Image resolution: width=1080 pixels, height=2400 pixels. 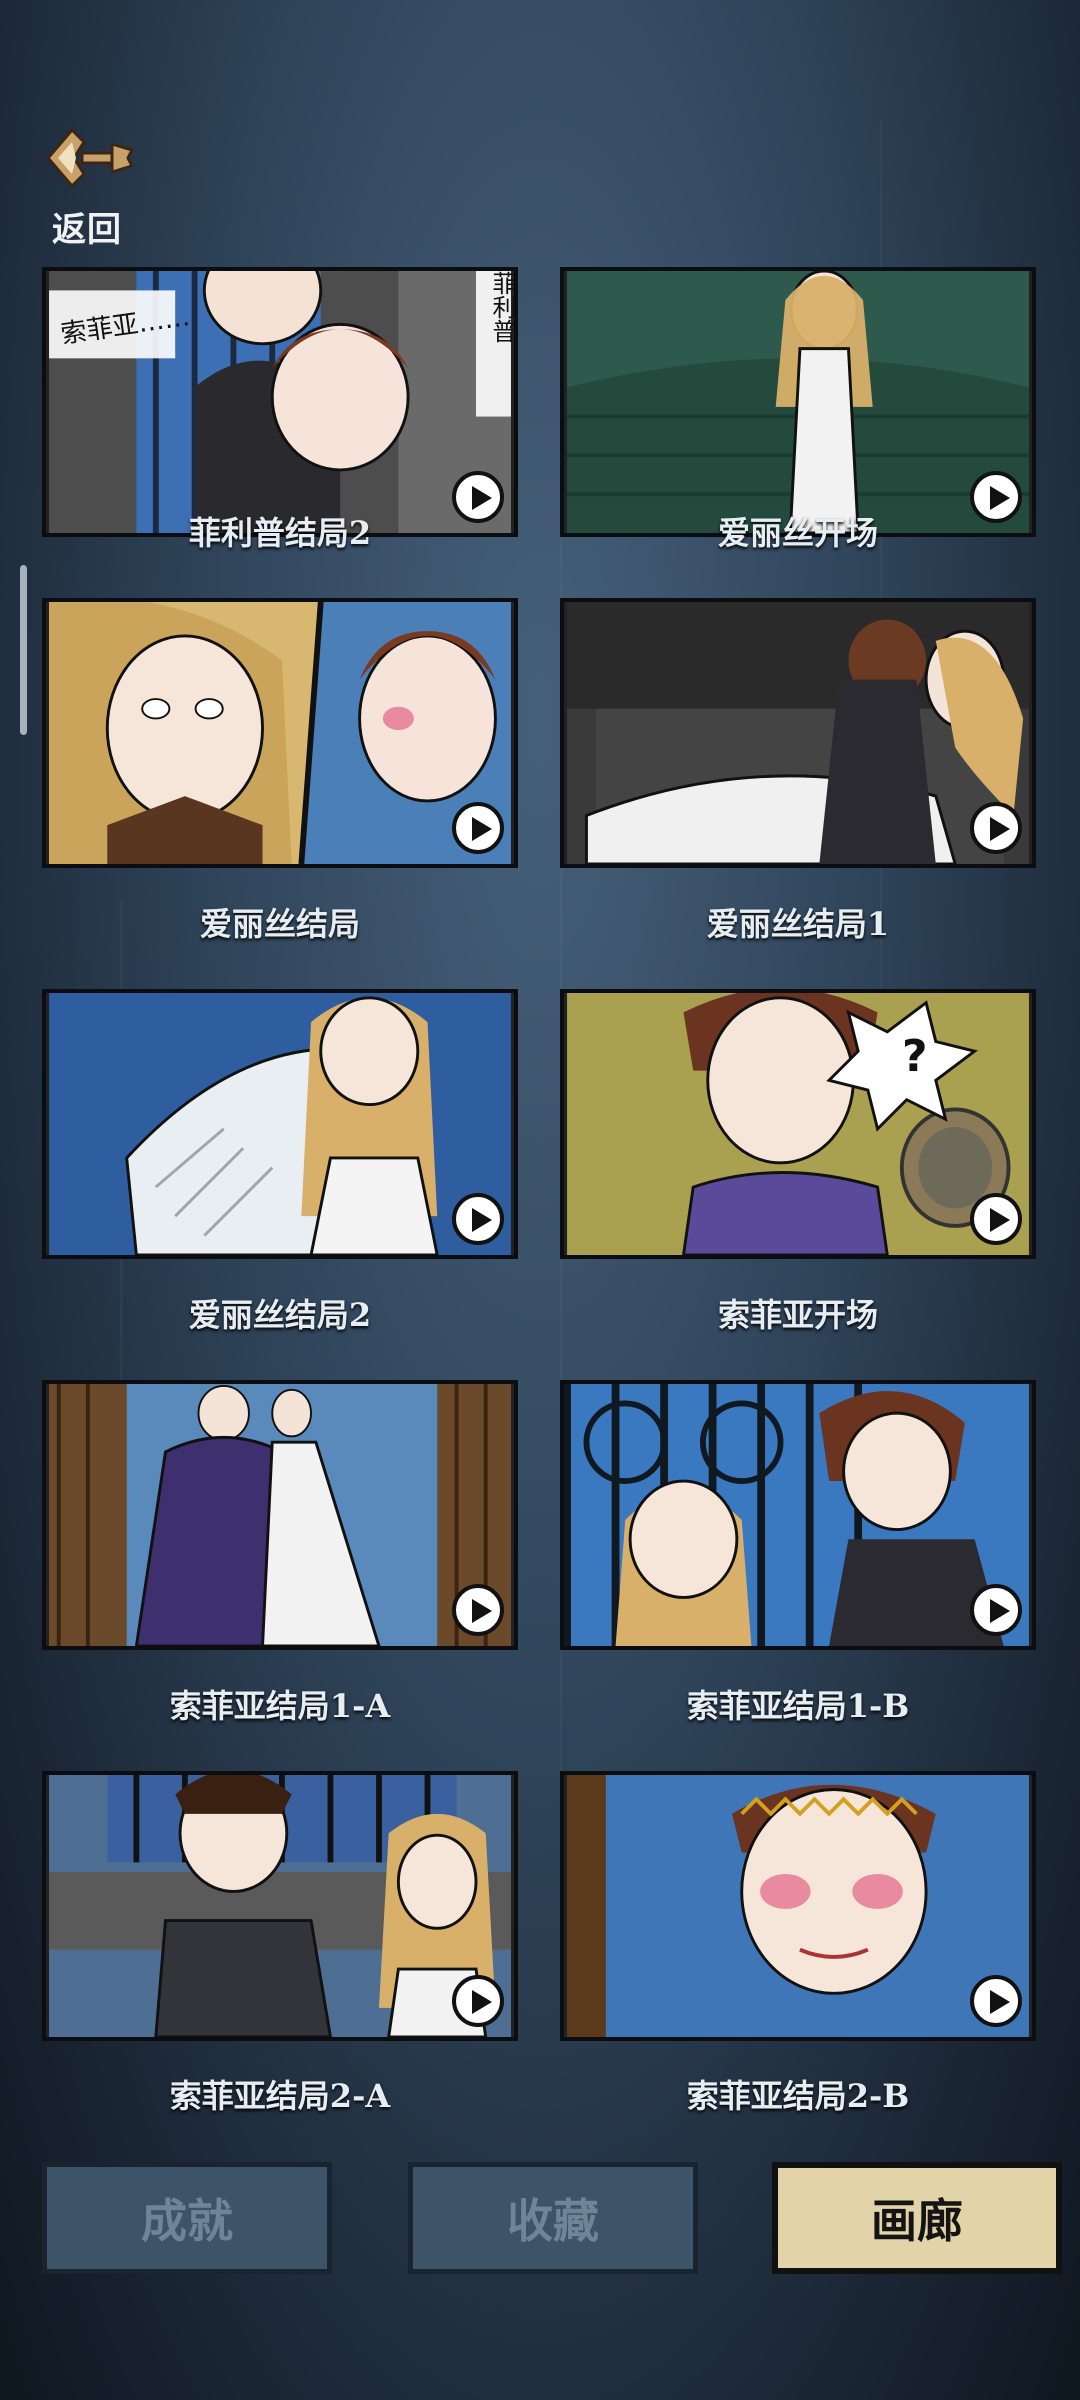 What do you see at coordinates (797, 1315) in the screenshot?
I see `card-title: 索菲亚开场` at bounding box center [797, 1315].